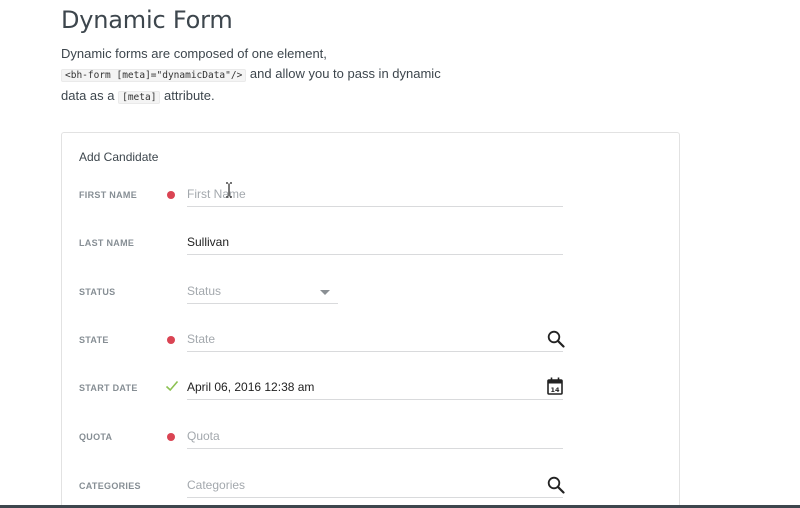  What do you see at coordinates (110, 486) in the screenshot?
I see `categories-label: CATEGORIES` at bounding box center [110, 486].